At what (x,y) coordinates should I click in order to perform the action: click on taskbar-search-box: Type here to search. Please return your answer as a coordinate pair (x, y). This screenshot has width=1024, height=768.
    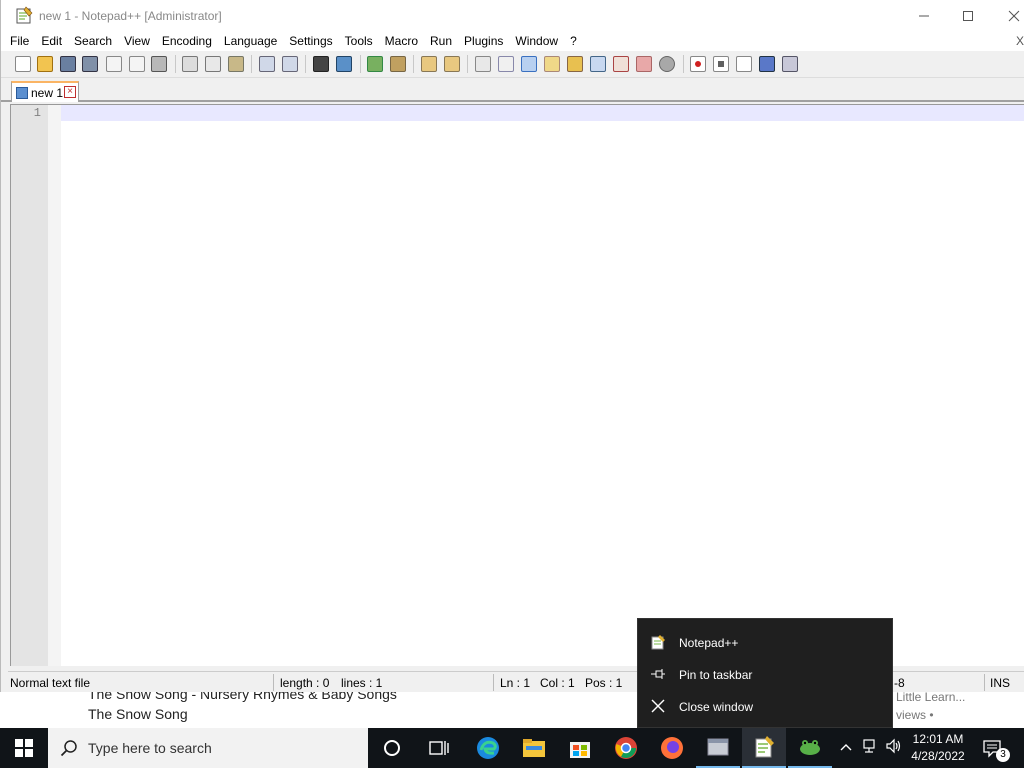
    Looking at the image, I should click on (208, 748).